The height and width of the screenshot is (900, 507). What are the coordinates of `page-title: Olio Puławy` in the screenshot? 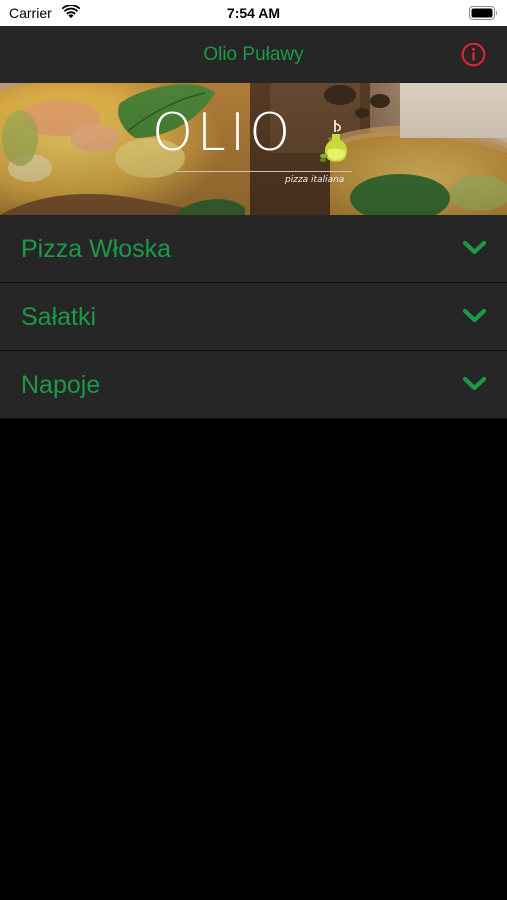 It's located at (253, 54).